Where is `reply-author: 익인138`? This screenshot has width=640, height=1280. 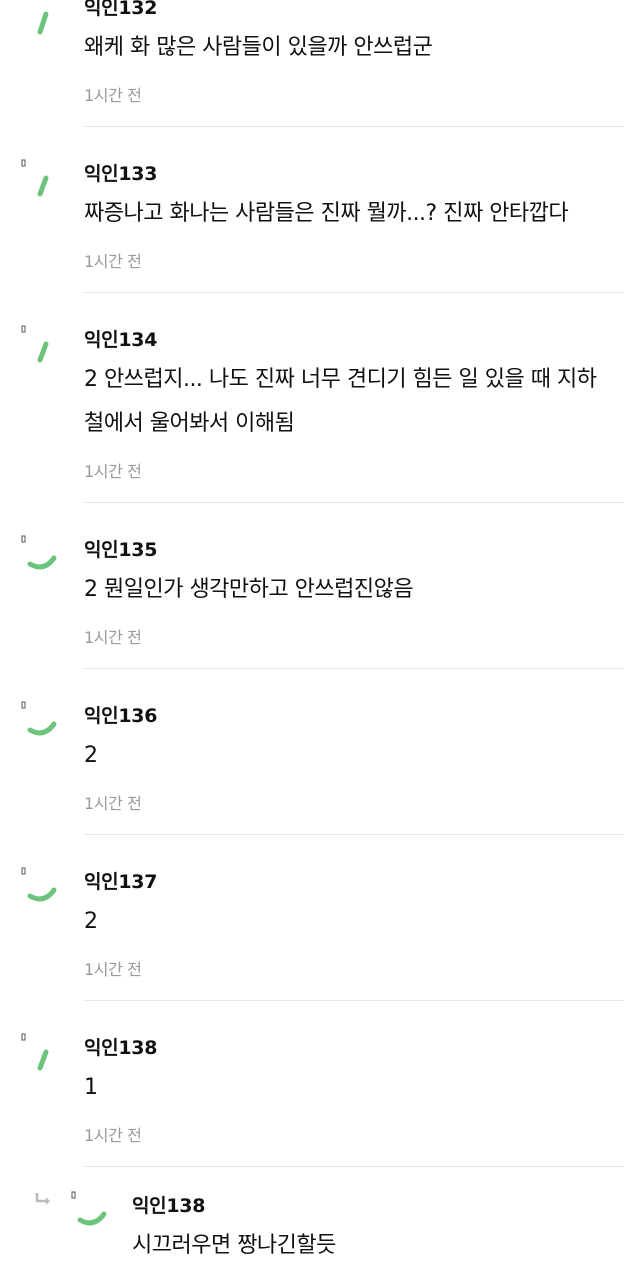 reply-author: 익인138 is located at coordinates (168, 1206).